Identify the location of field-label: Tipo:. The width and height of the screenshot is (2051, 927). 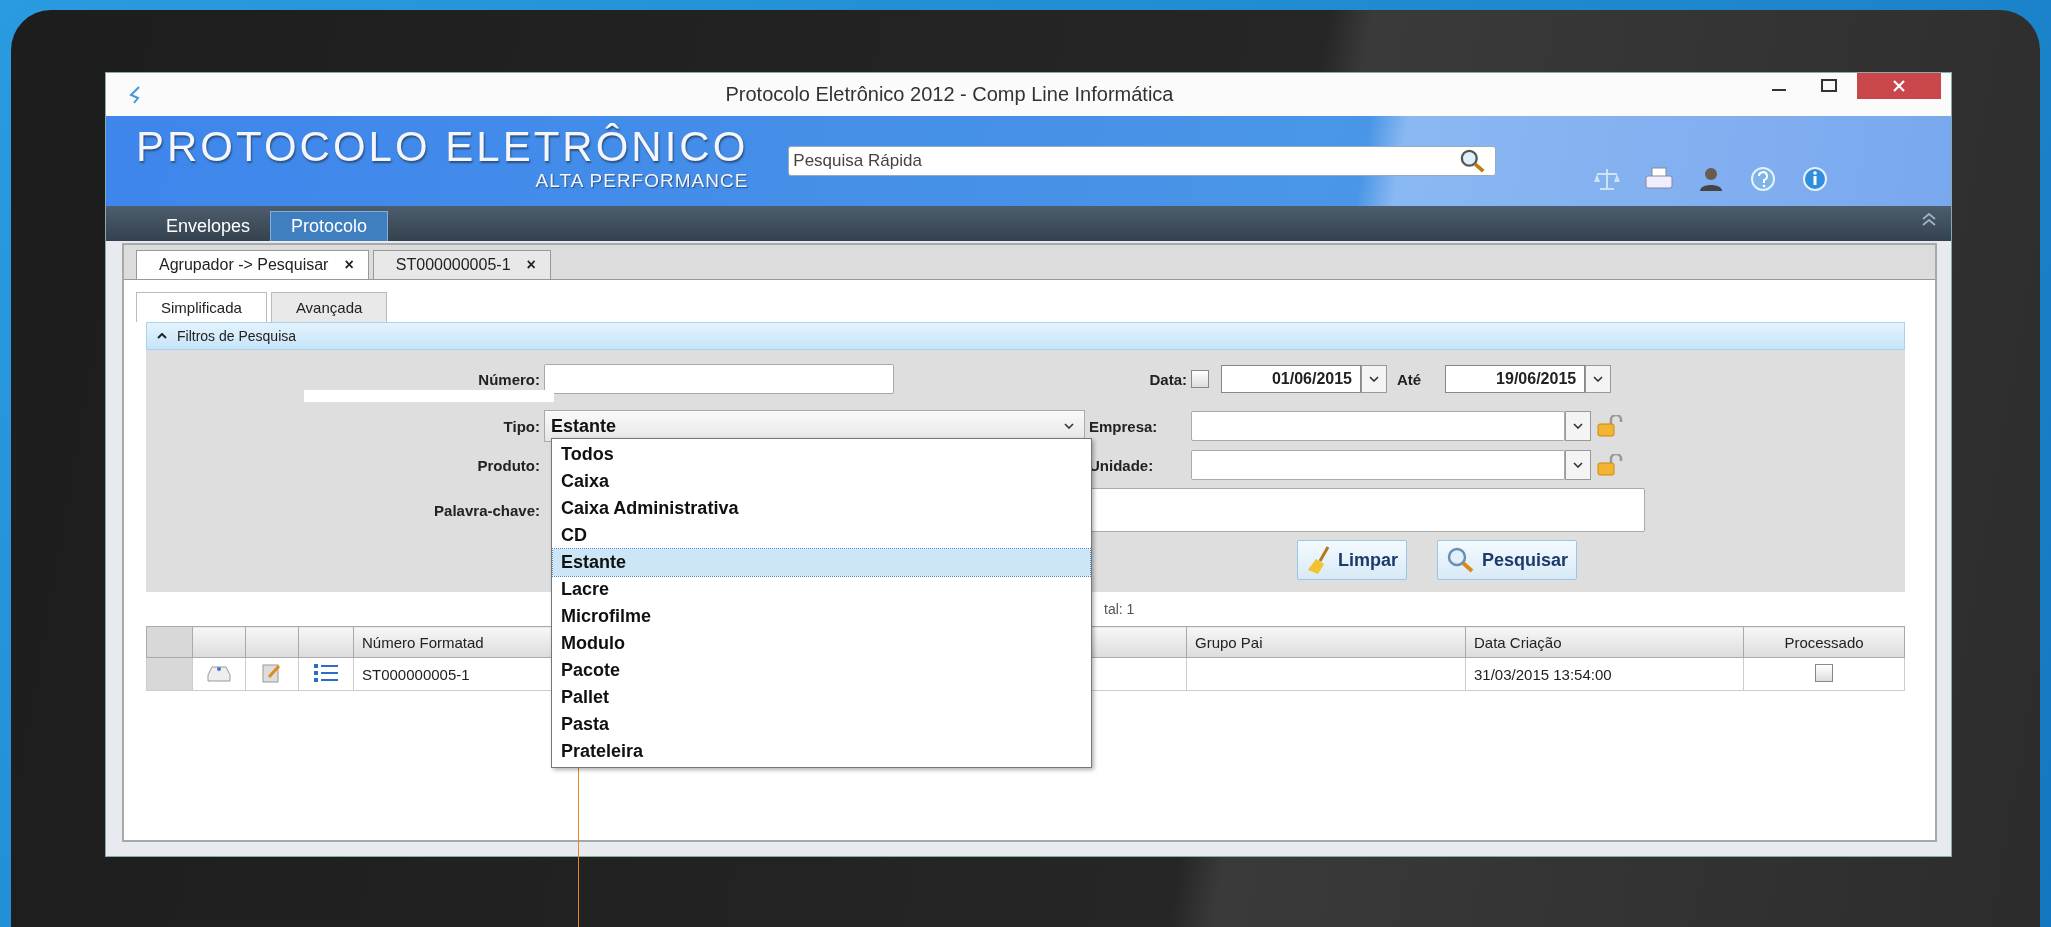
(521, 426).